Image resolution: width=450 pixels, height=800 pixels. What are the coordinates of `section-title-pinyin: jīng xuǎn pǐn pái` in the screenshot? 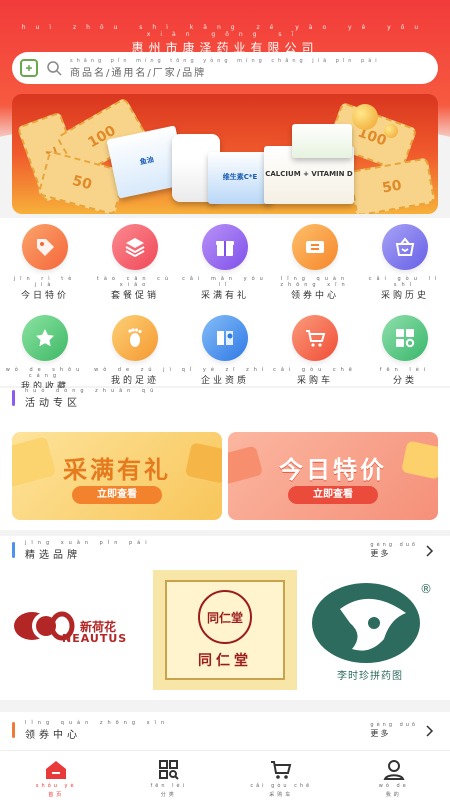 It's located at (88, 542).